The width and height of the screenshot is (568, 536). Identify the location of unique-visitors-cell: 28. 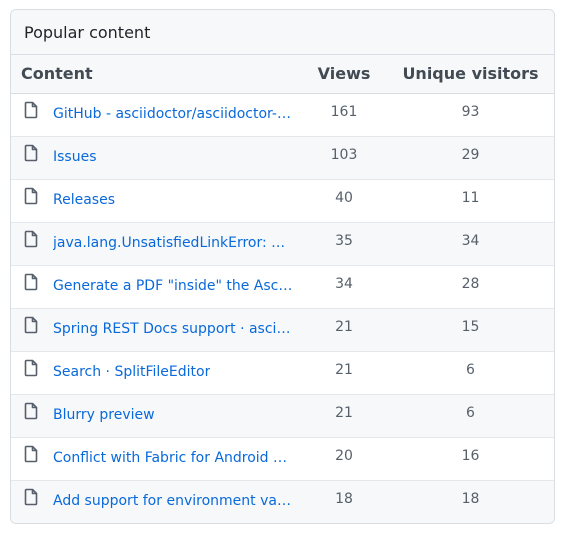
(470, 287).